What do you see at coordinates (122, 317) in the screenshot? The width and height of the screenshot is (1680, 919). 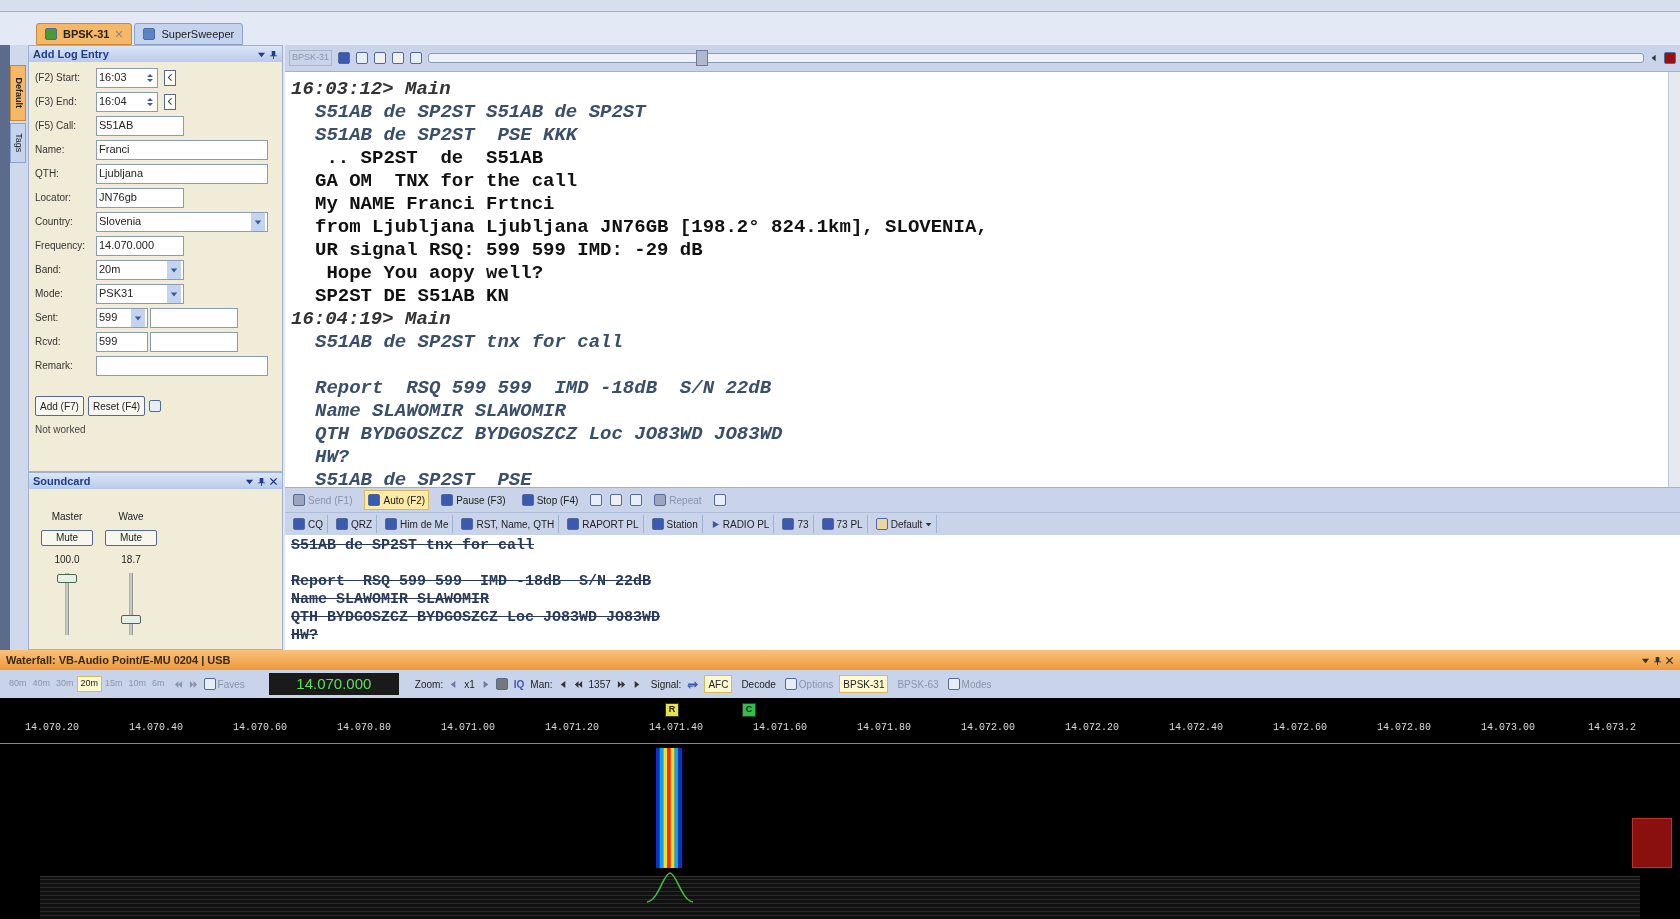 I see `dropdown: 599` at bounding box center [122, 317].